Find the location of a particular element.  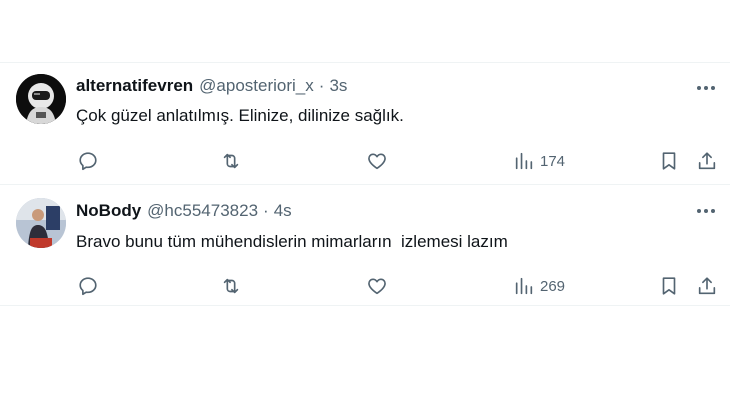

astronaut-avatar-icon is located at coordinates (41, 99).